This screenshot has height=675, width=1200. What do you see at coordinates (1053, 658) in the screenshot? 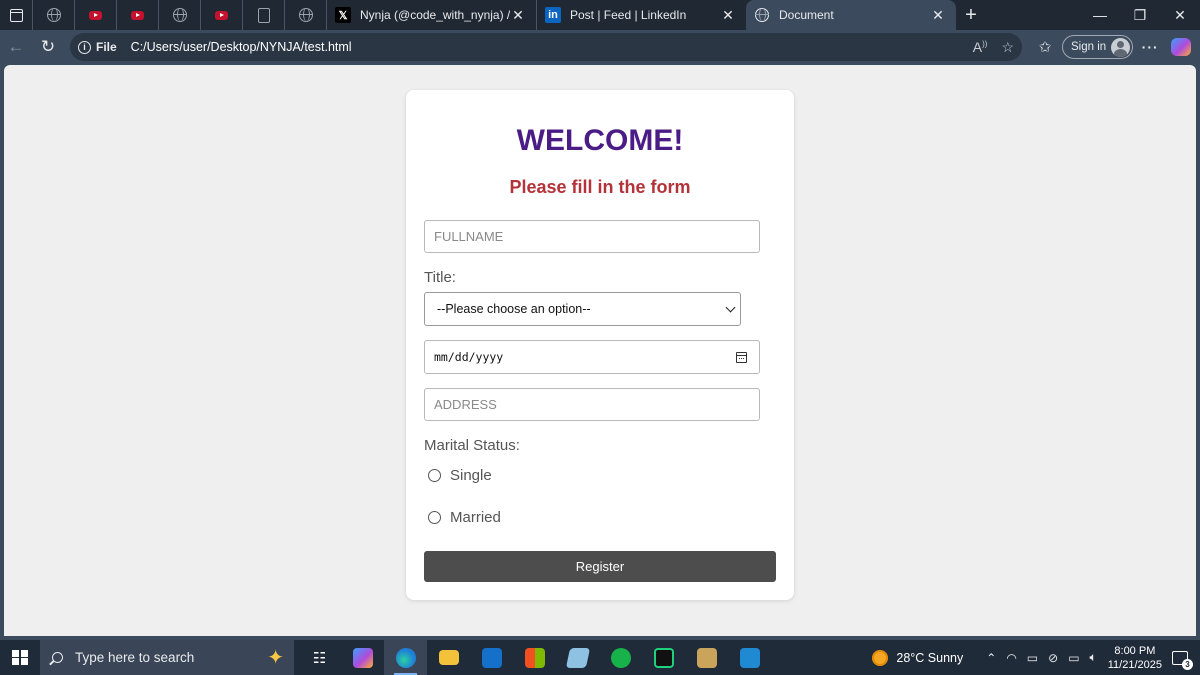
I see `mute-icon: ⊘` at bounding box center [1053, 658].